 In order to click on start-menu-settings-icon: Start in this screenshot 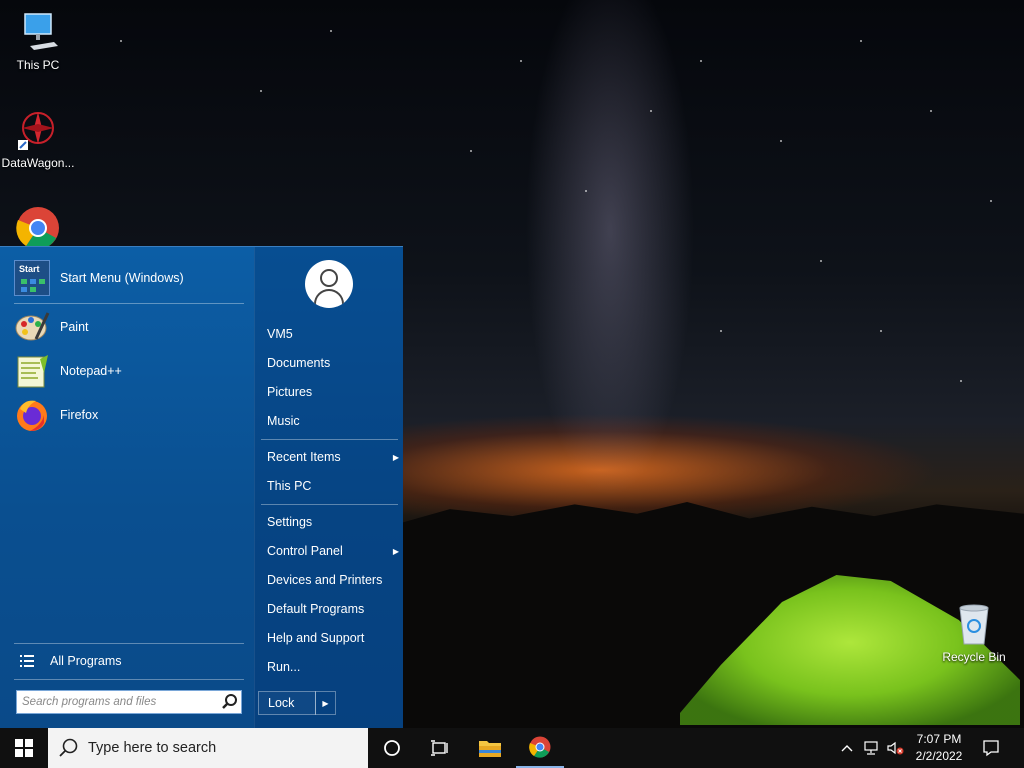, I will do `click(32, 278)`.